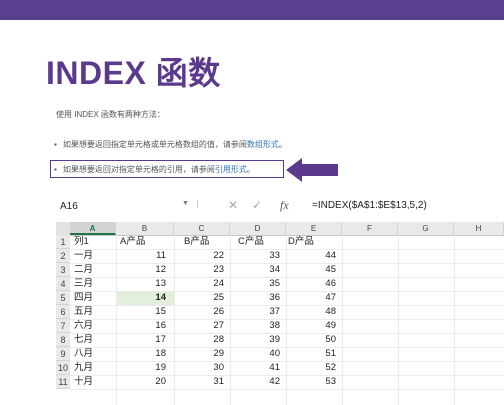 The width and height of the screenshot is (504, 405). What do you see at coordinates (141, 256) in the screenshot?
I see `cell: 11` at bounding box center [141, 256].